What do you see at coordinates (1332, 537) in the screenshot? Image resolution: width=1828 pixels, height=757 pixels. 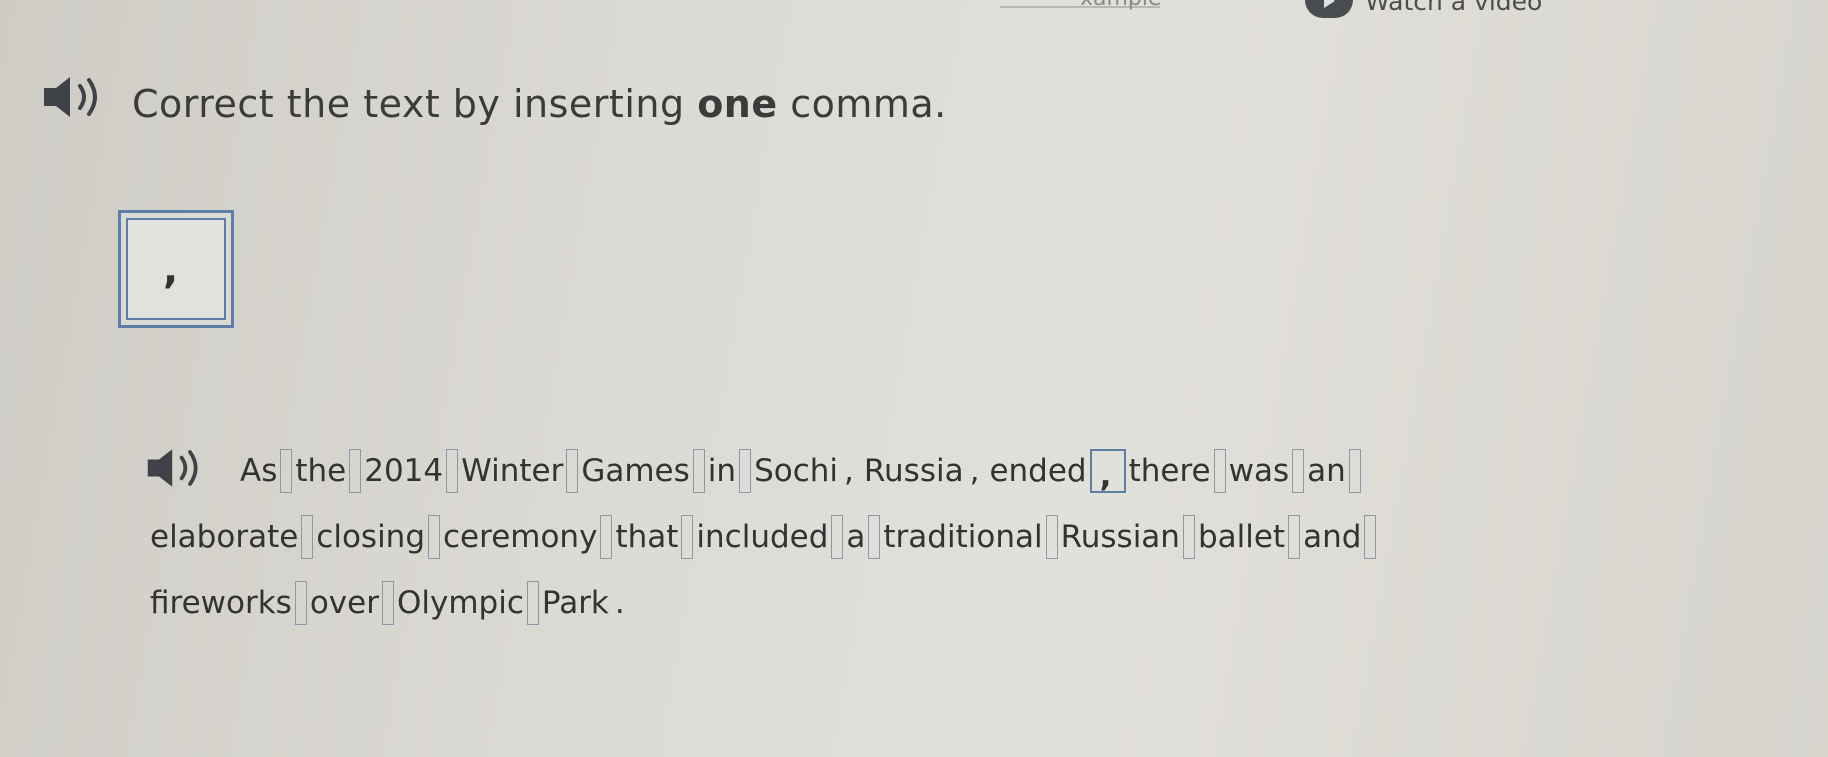 I see `passage-word: and` at bounding box center [1332, 537].